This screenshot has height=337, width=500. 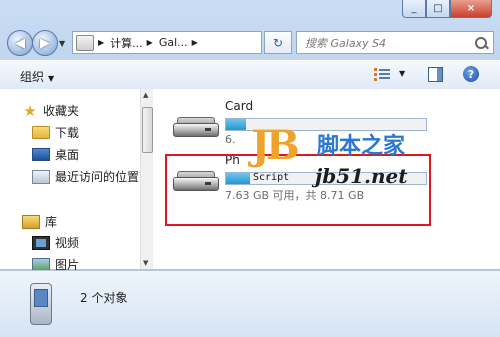 I want to click on close-button: ×, so click(x=471, y=9).